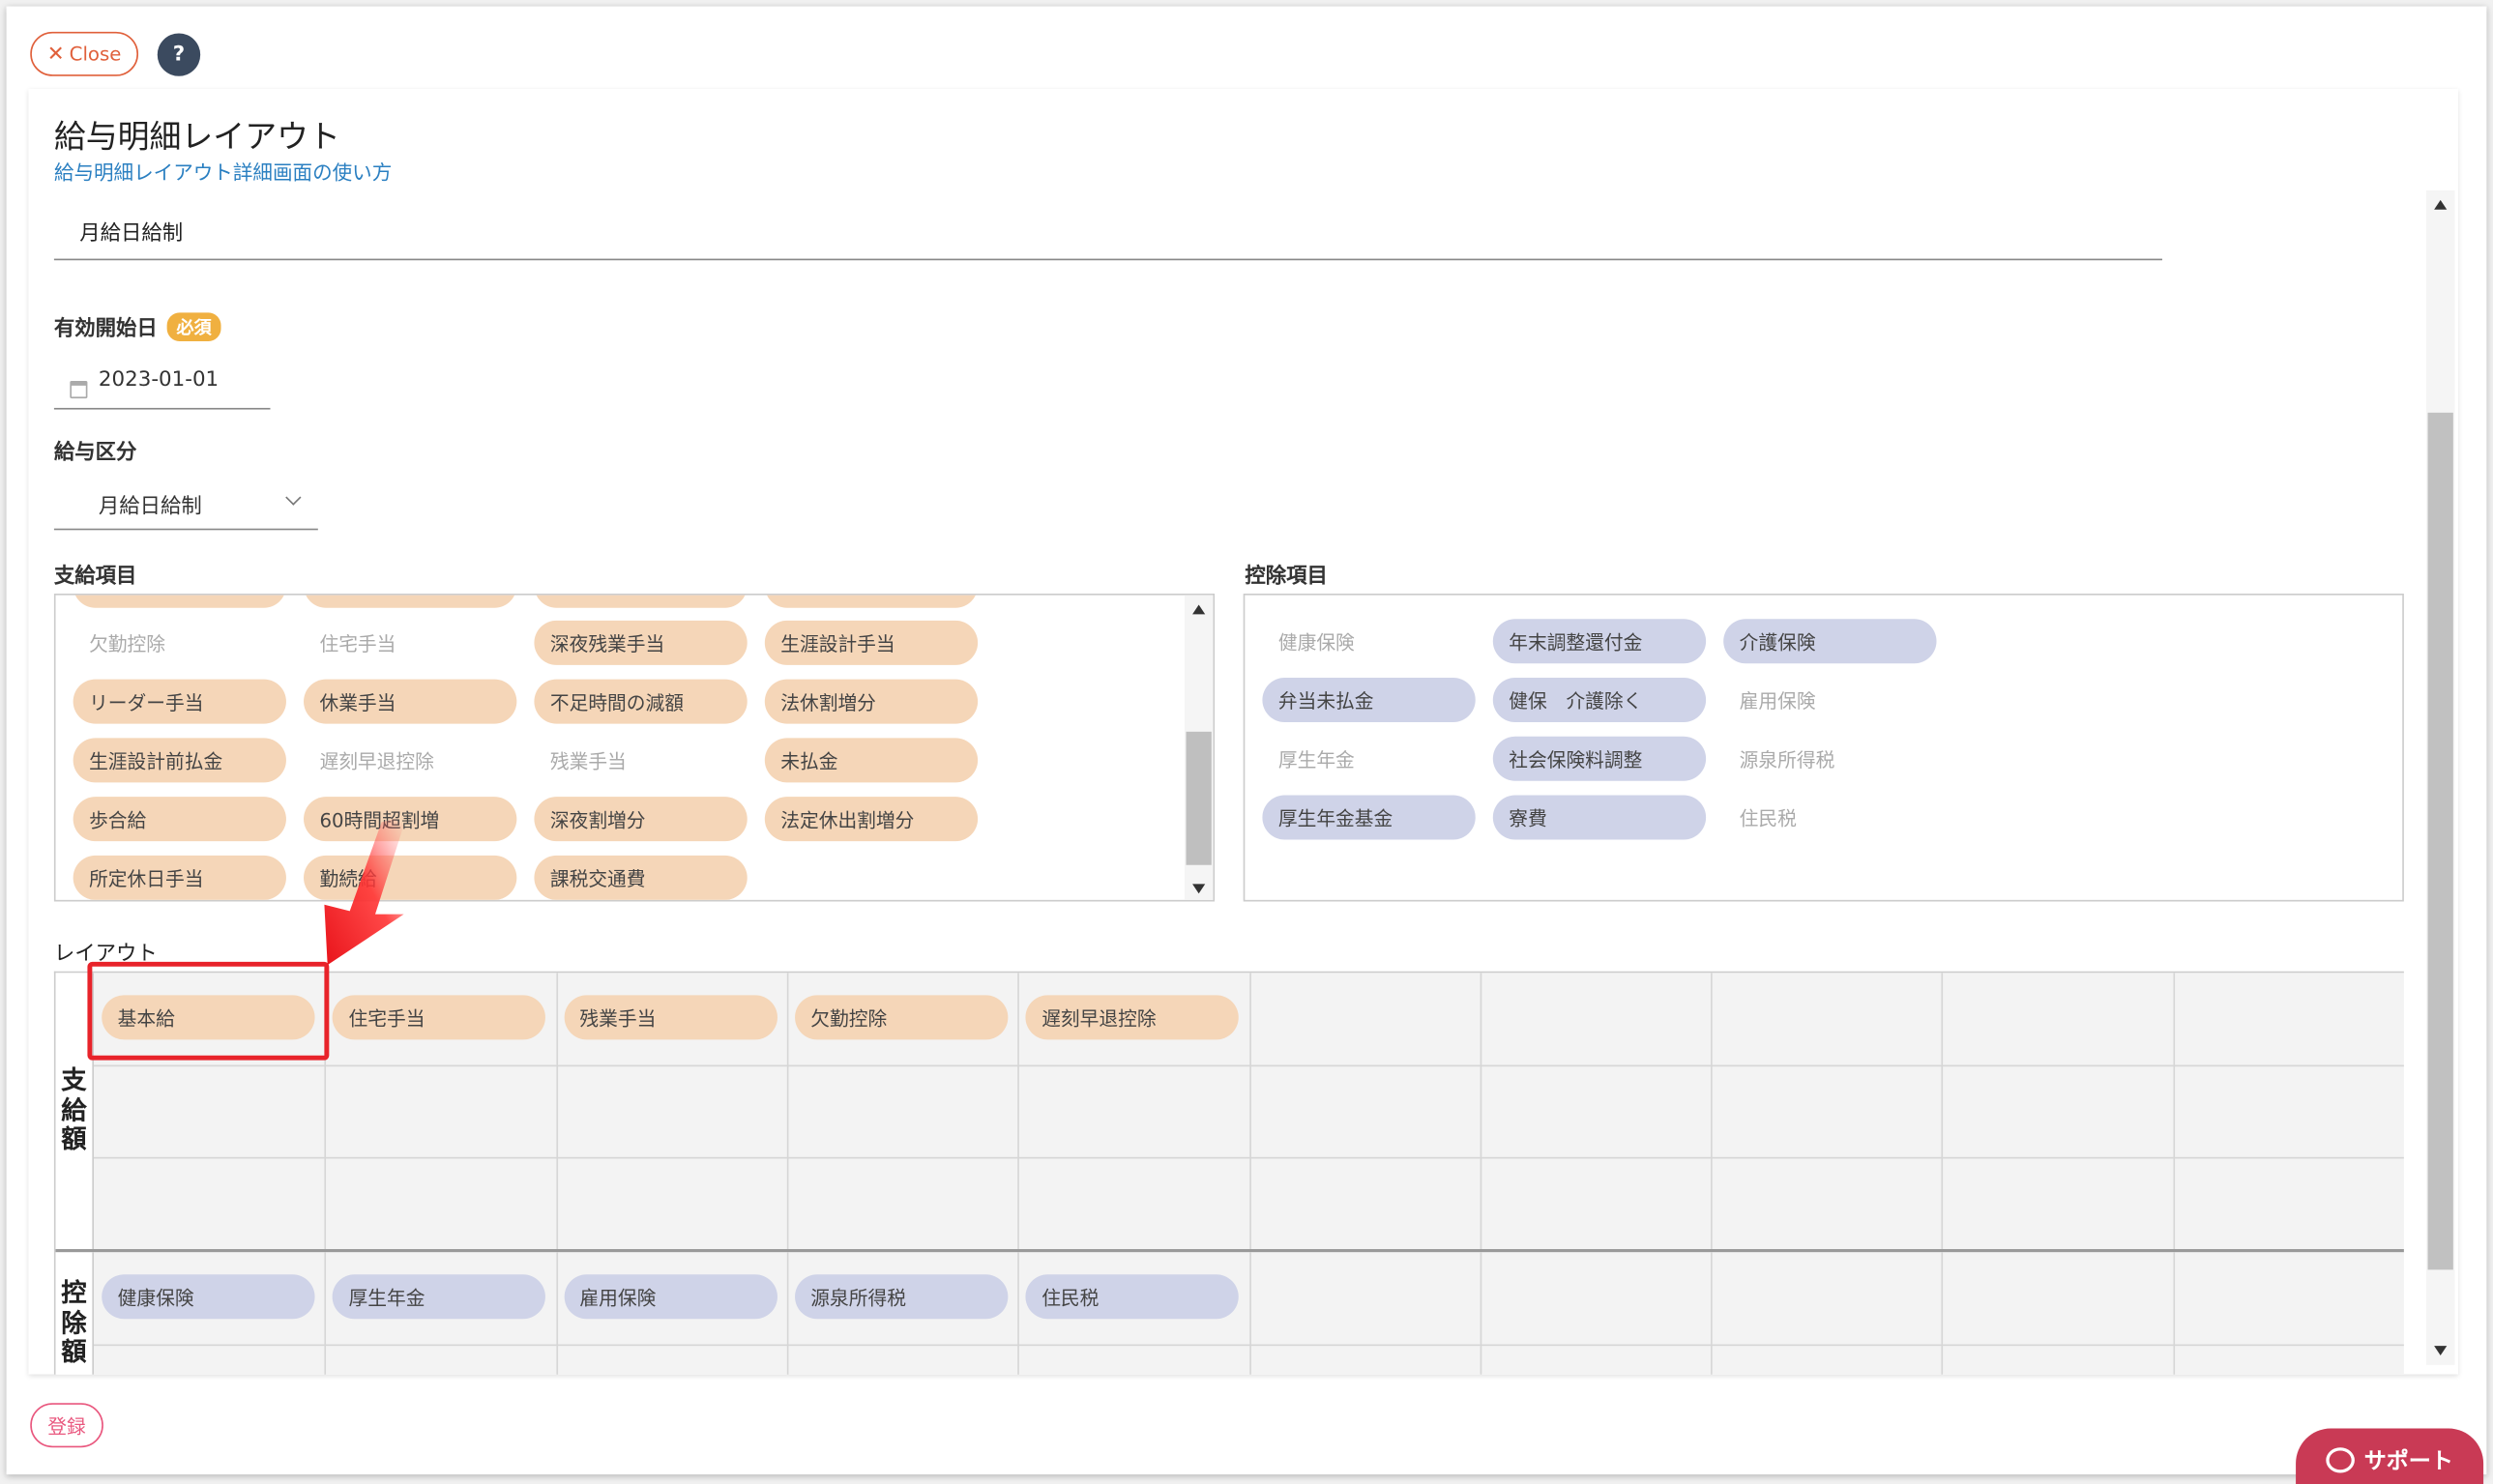 The image size is (2493, 1484). Describe the element at coordinates (871, 761) in the screenshot. I see `item-chip: 未払金` at that location.